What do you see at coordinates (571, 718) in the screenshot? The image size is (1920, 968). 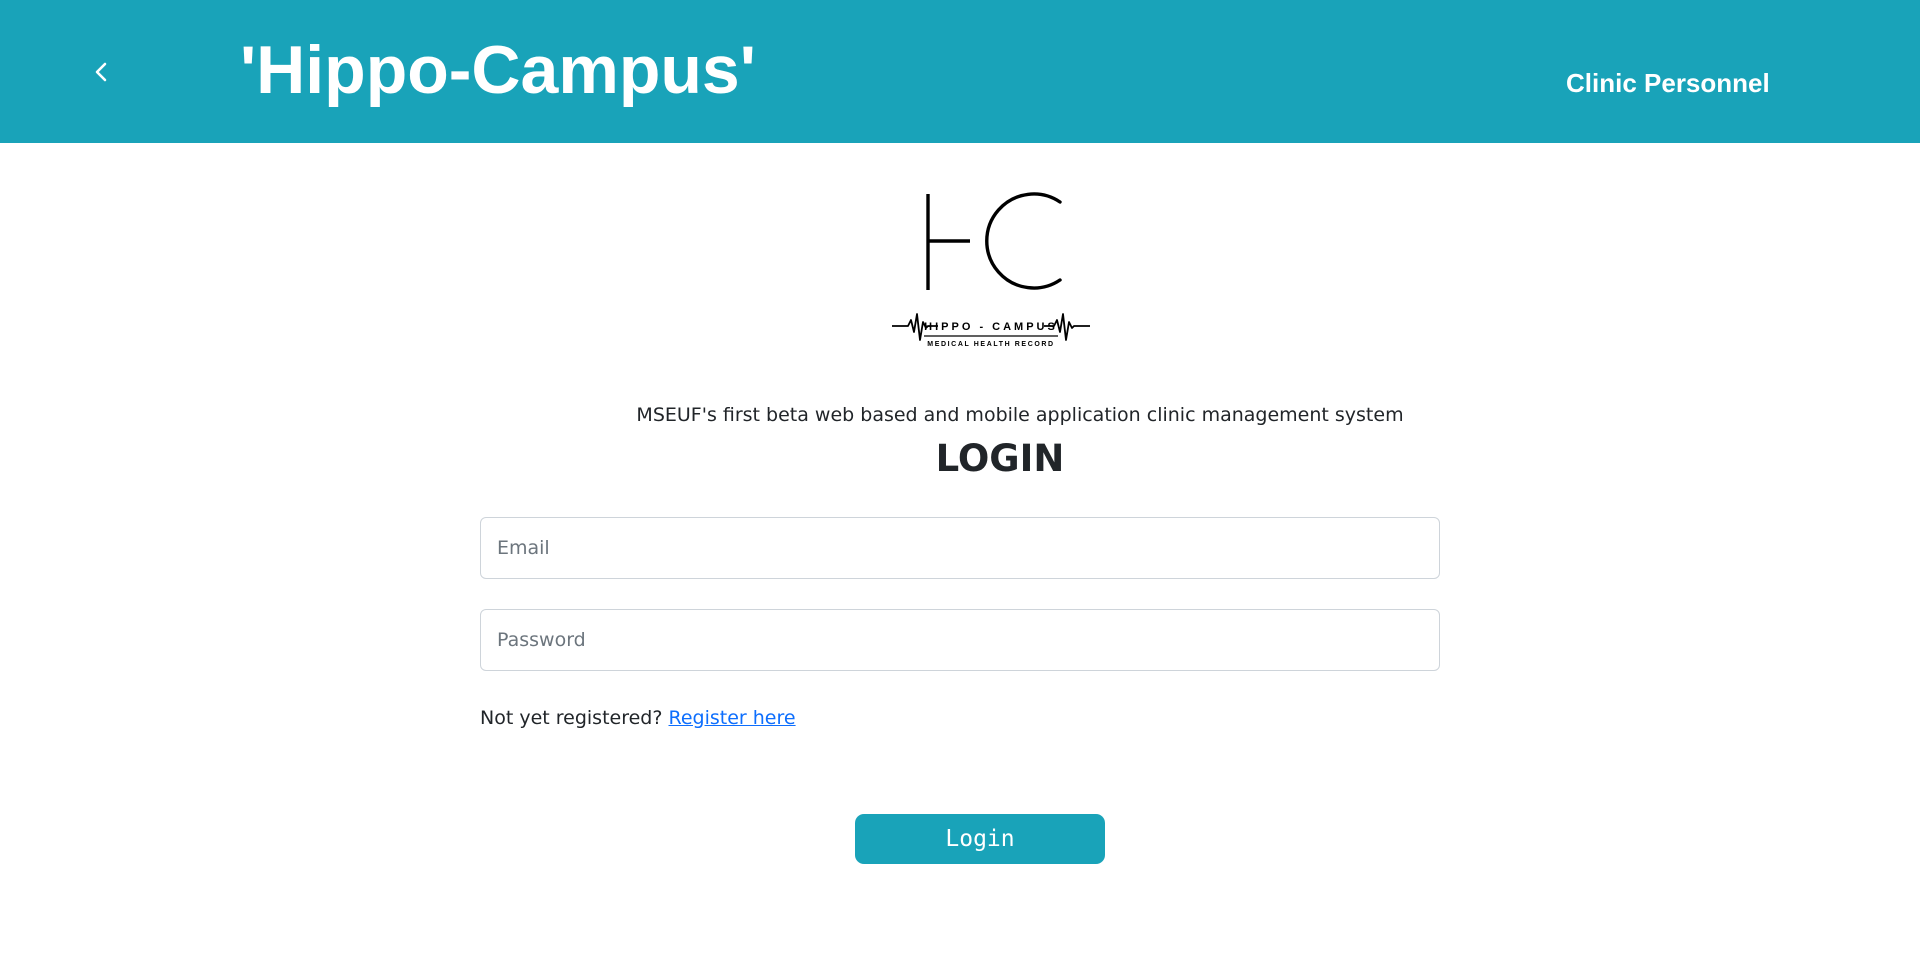 I see `register-prompt: Not yet registered?` at bounding box center [571, 718].